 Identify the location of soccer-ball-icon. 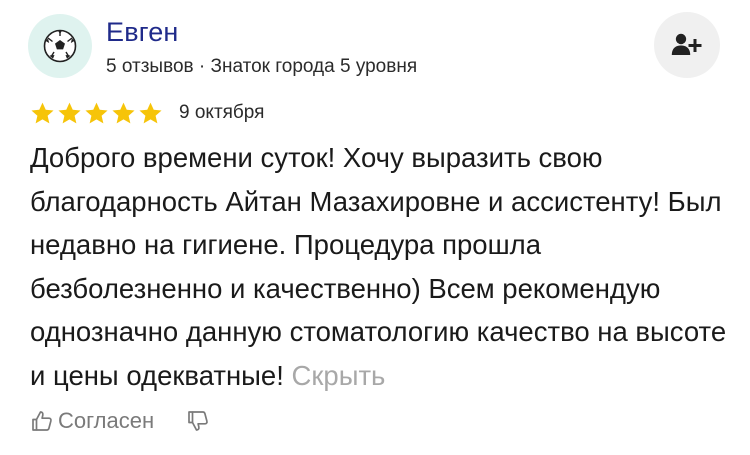
(60, 46).